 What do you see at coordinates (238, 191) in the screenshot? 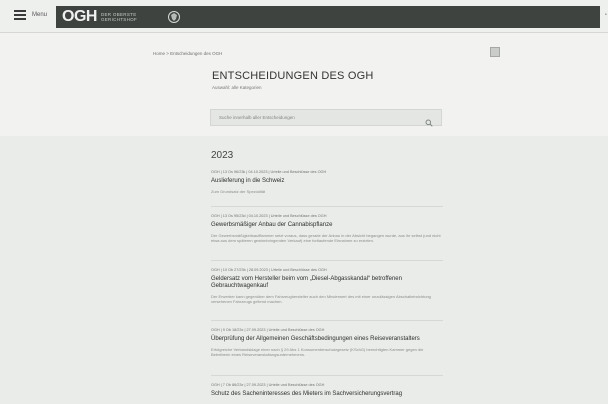
I see `entry-description: Zum Grundsatz der Spezialität` at bounding box center [238, 191].